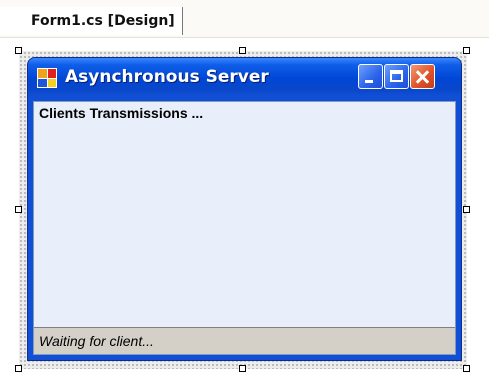 The image size is (489, 374). I want to click on resize-handle-bottom-right, so click(466, 368).